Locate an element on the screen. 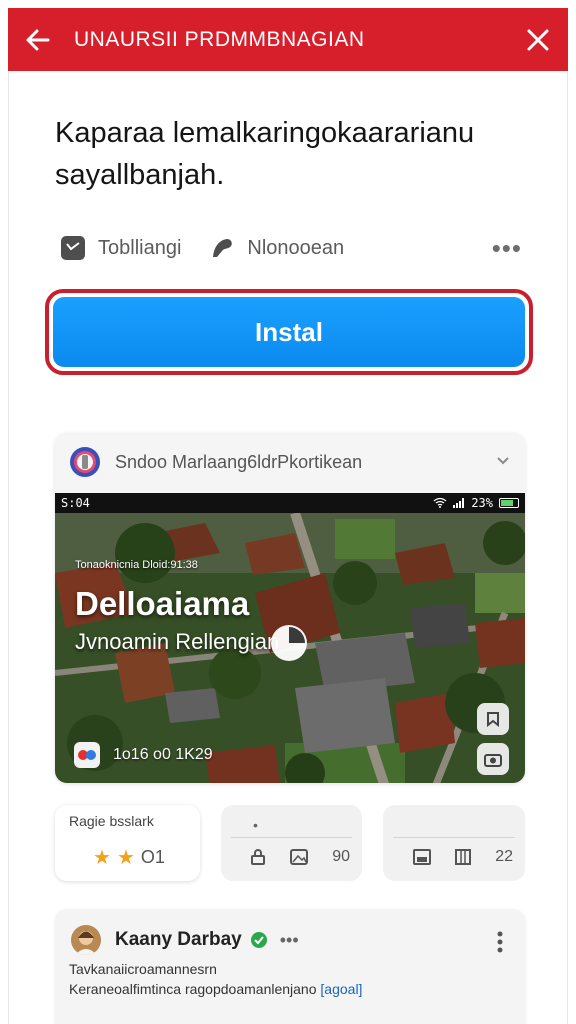 The height and width of the screenshot is (1024, 576). close-icon is located at coordinates (538, 39).